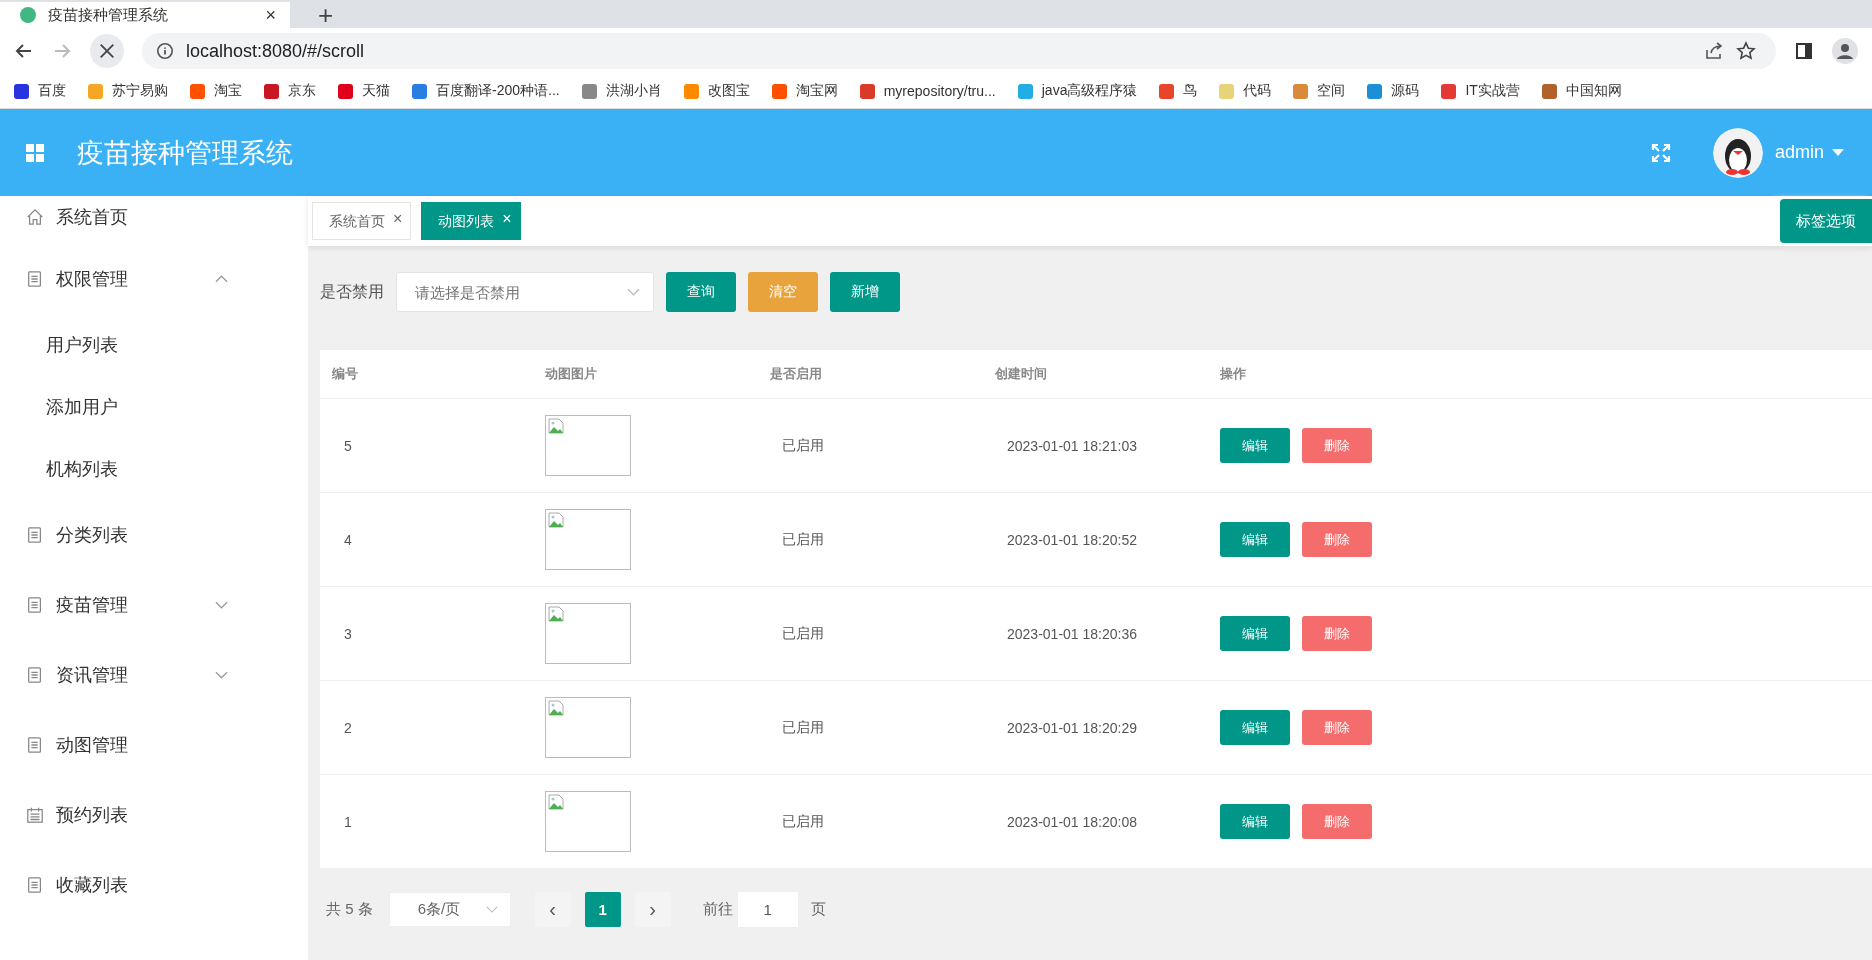  I want to click on sidebar-item: 动图管理, so click(154, 745).